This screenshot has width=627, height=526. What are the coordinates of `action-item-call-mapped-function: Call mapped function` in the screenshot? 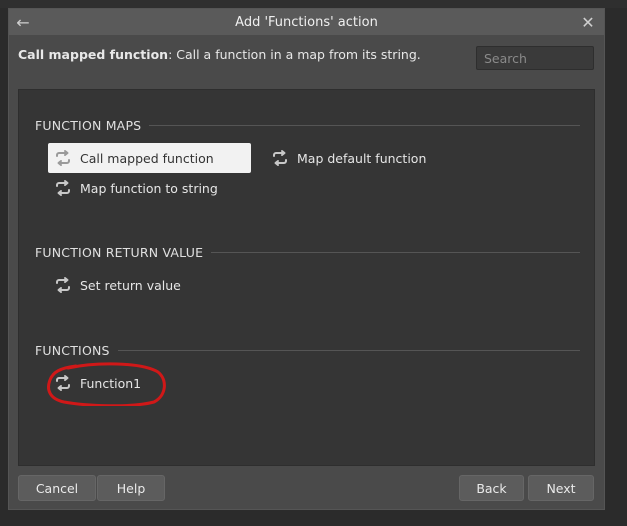 It's located at (149, 158).